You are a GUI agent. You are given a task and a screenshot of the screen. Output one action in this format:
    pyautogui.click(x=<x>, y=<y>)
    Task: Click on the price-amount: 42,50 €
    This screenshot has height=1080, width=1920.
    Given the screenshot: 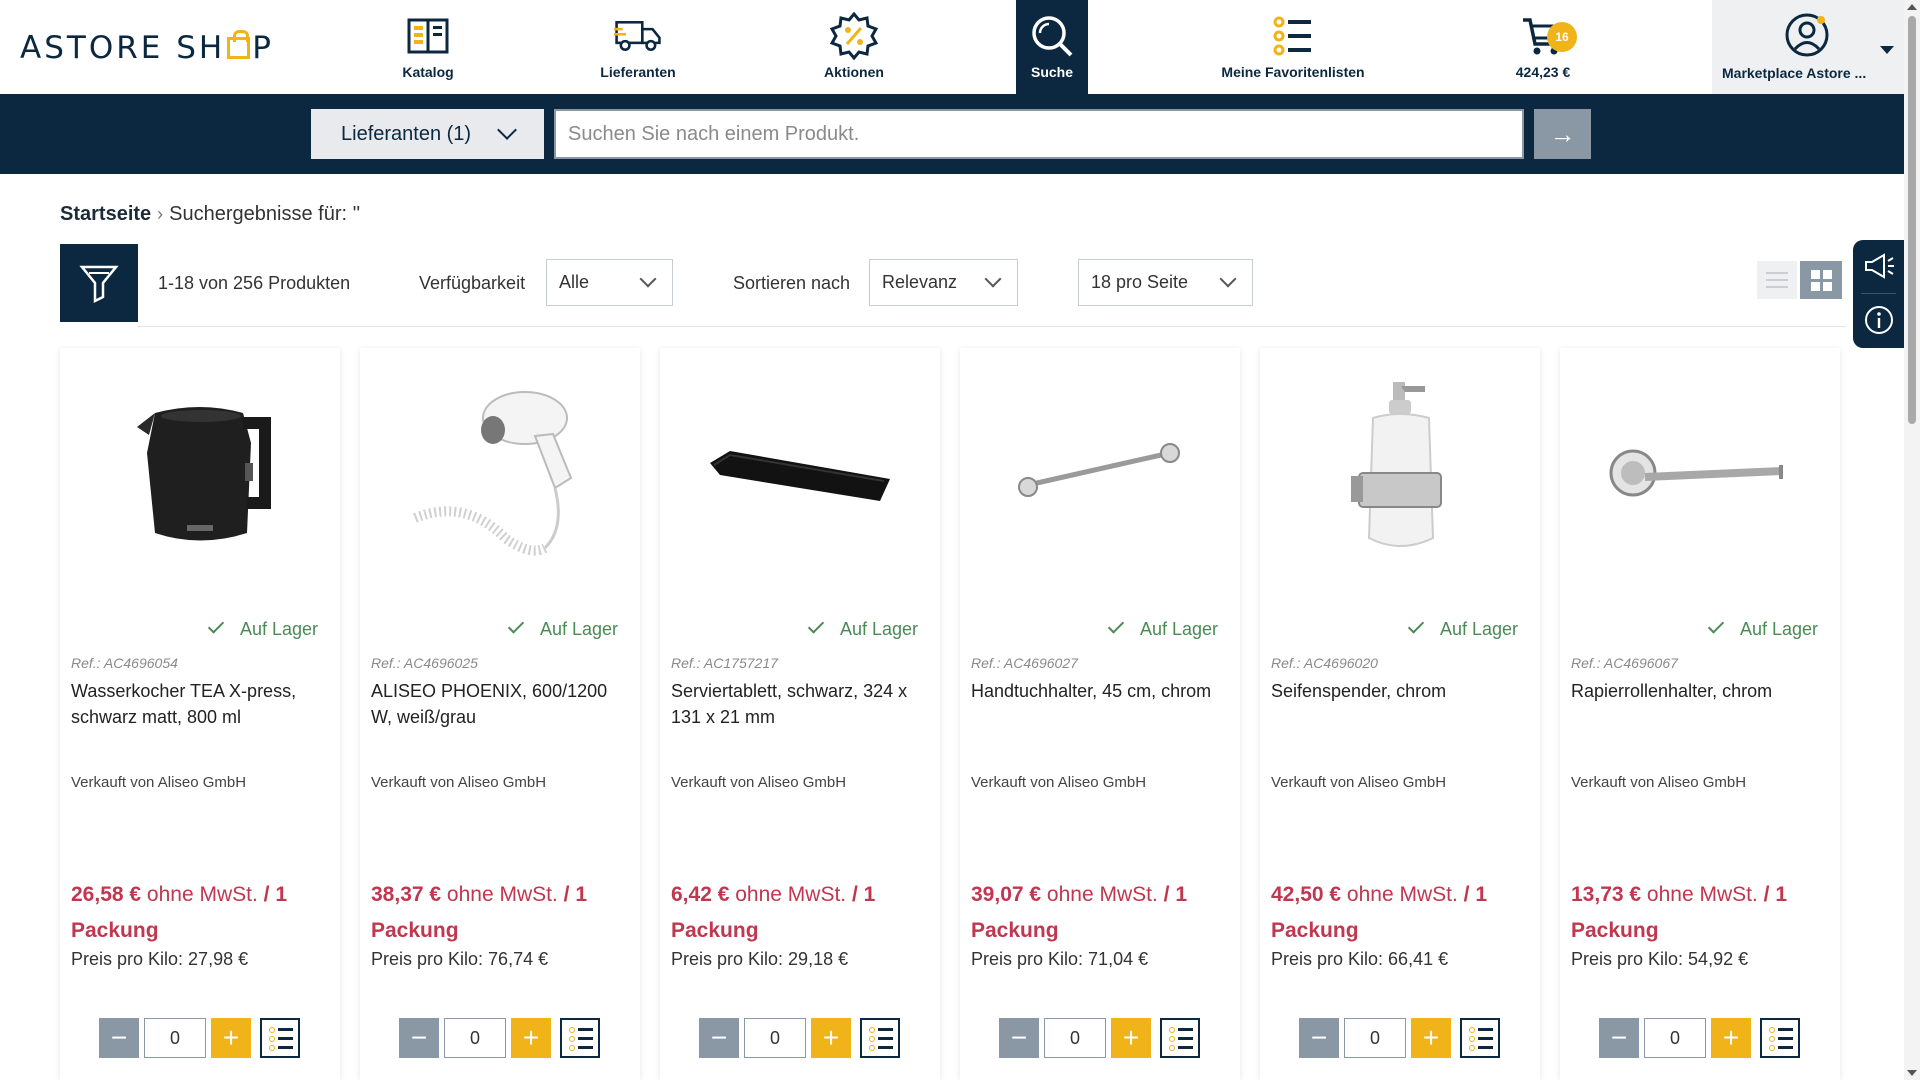 What is the action you would take?
    pyautogui.click(x=1306, y=894)
    